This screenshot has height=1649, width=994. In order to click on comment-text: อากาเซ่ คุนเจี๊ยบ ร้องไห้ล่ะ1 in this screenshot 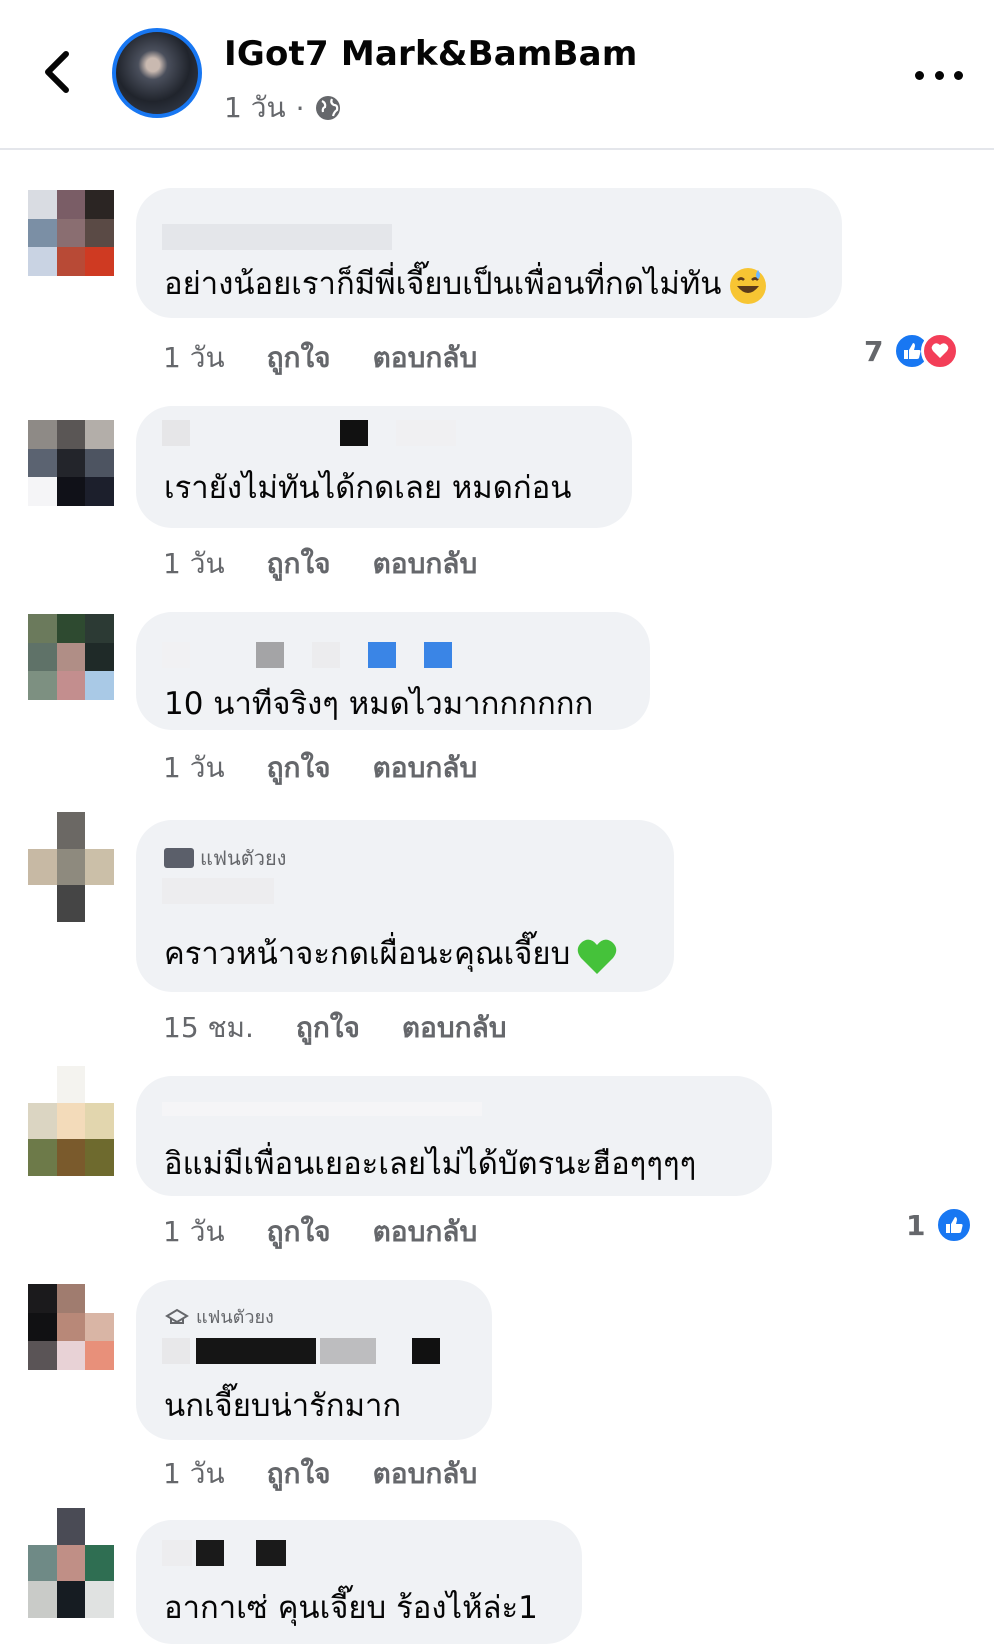, I will do `click(351, 1608)`.